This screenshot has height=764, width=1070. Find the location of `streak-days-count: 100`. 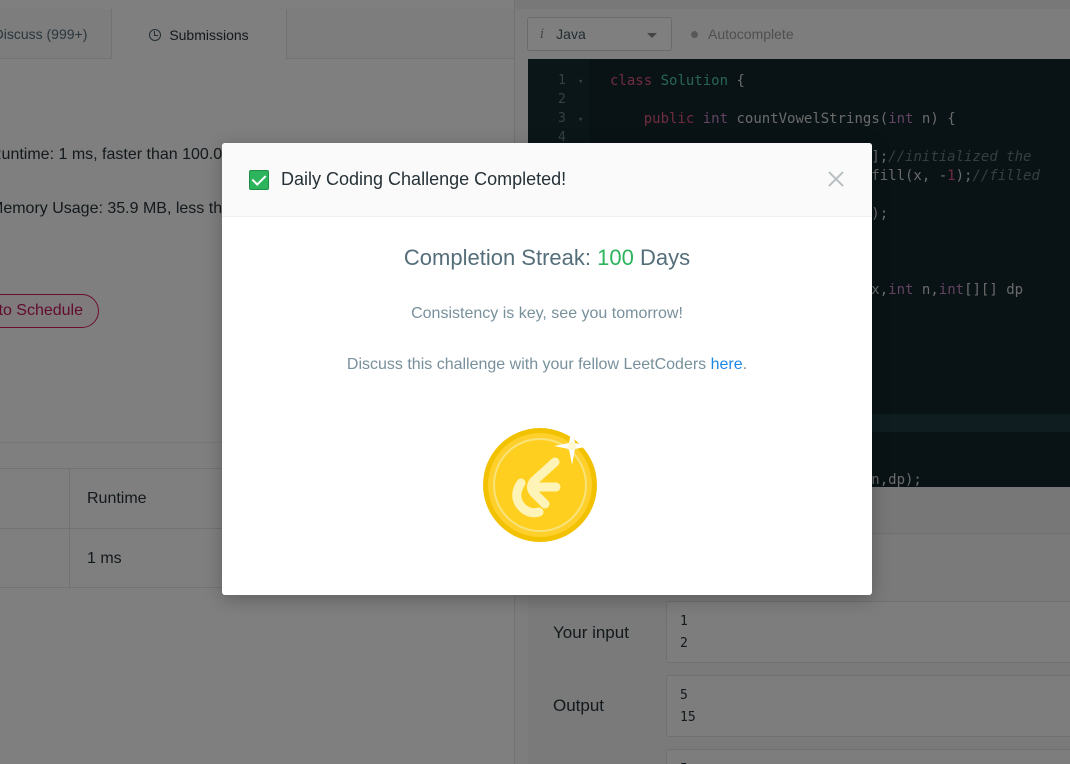

streak-days-count: 100 is located at coordinates (615, 257).